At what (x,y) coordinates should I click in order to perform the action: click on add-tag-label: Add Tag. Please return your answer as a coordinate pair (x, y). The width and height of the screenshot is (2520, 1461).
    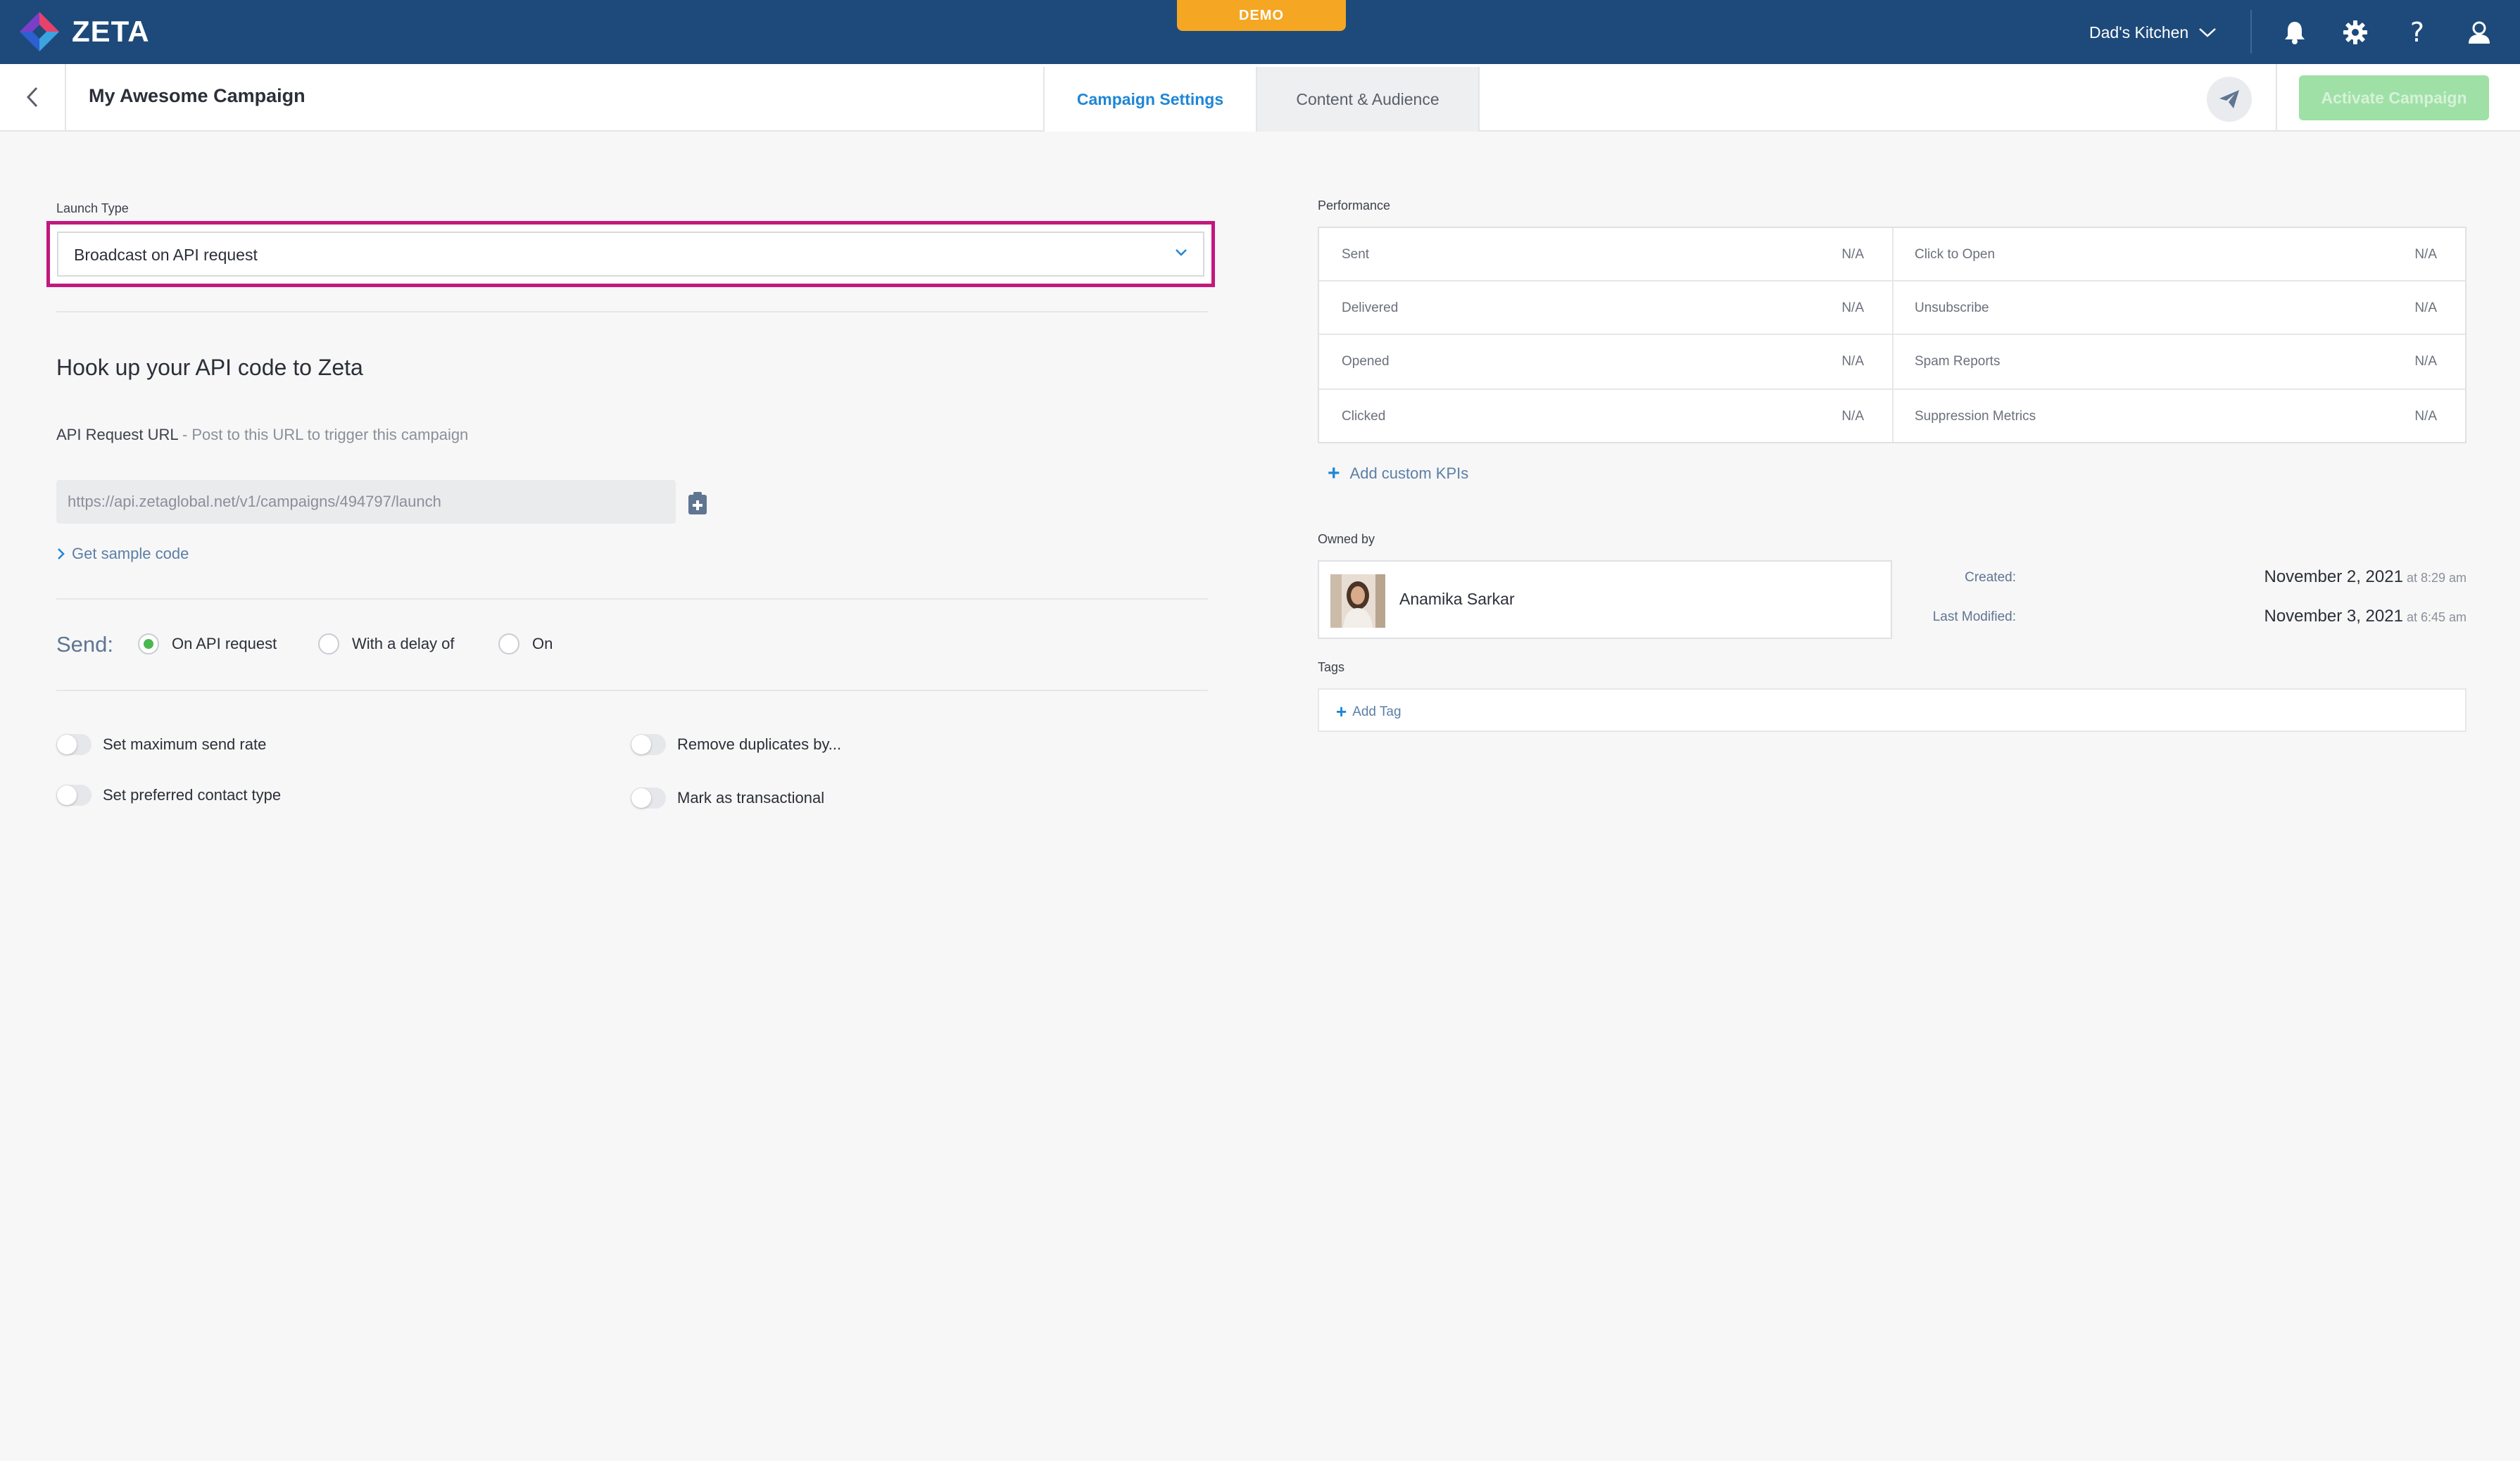
    Looking at the image, I should click on (1377, 711).